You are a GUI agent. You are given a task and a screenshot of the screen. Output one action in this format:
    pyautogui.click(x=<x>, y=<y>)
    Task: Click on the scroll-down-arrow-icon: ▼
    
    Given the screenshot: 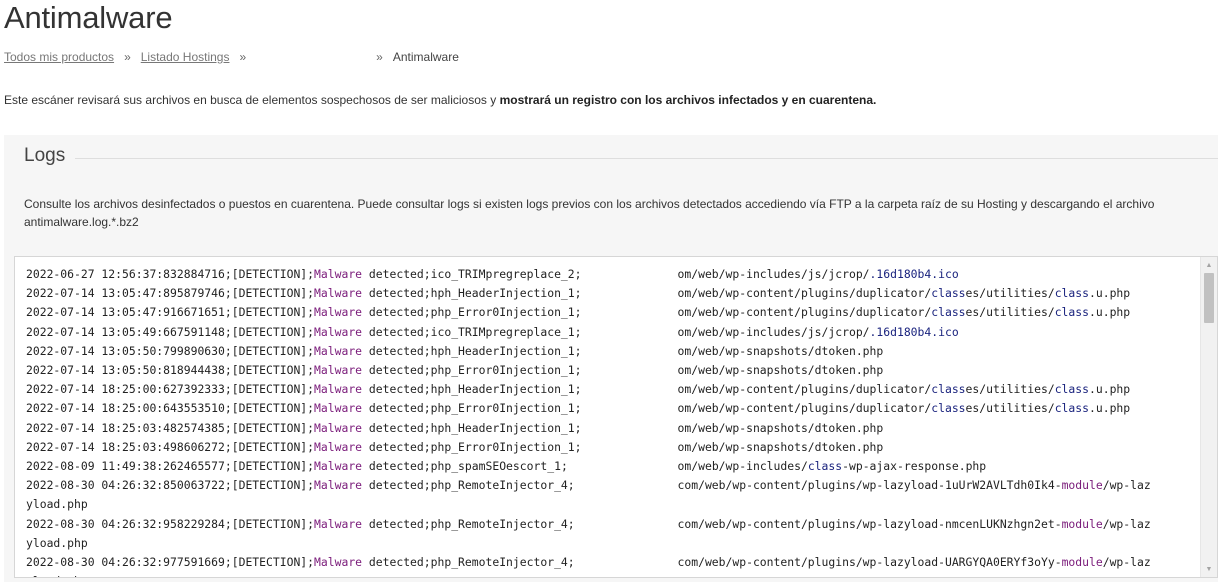 What is the action you would take?
    pyautogui.click(x=1209, y=569)
    